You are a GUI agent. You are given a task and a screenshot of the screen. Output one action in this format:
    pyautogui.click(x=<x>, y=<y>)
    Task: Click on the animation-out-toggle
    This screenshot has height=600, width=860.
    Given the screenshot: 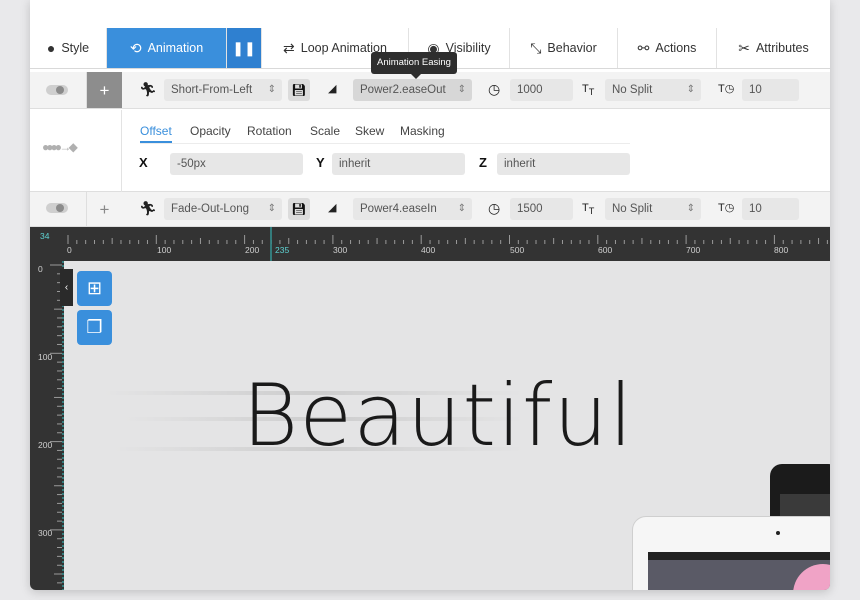 What is the action you would take?
    pyautogui.click(x=57, y=208)
    